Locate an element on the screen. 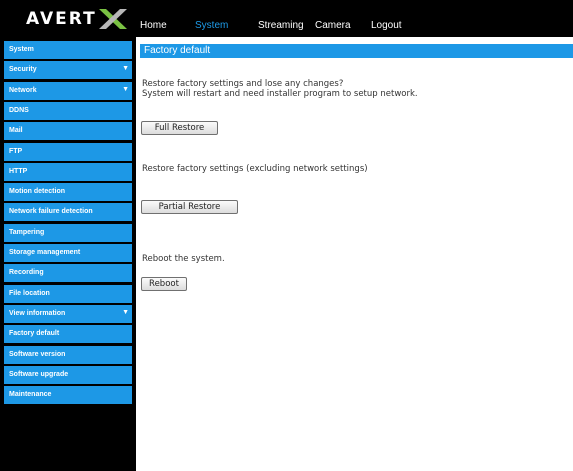  sidebar-item-system: System is located at coordinates (68, 50).